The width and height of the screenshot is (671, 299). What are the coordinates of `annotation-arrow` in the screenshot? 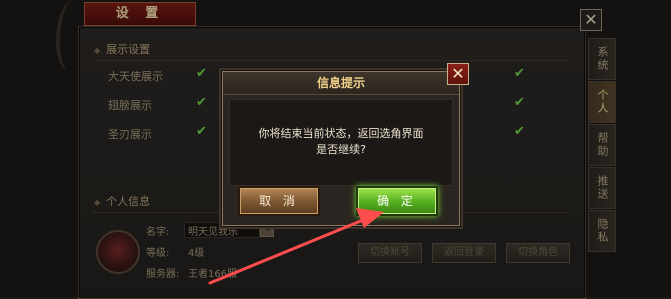 It's located at (296, 246).